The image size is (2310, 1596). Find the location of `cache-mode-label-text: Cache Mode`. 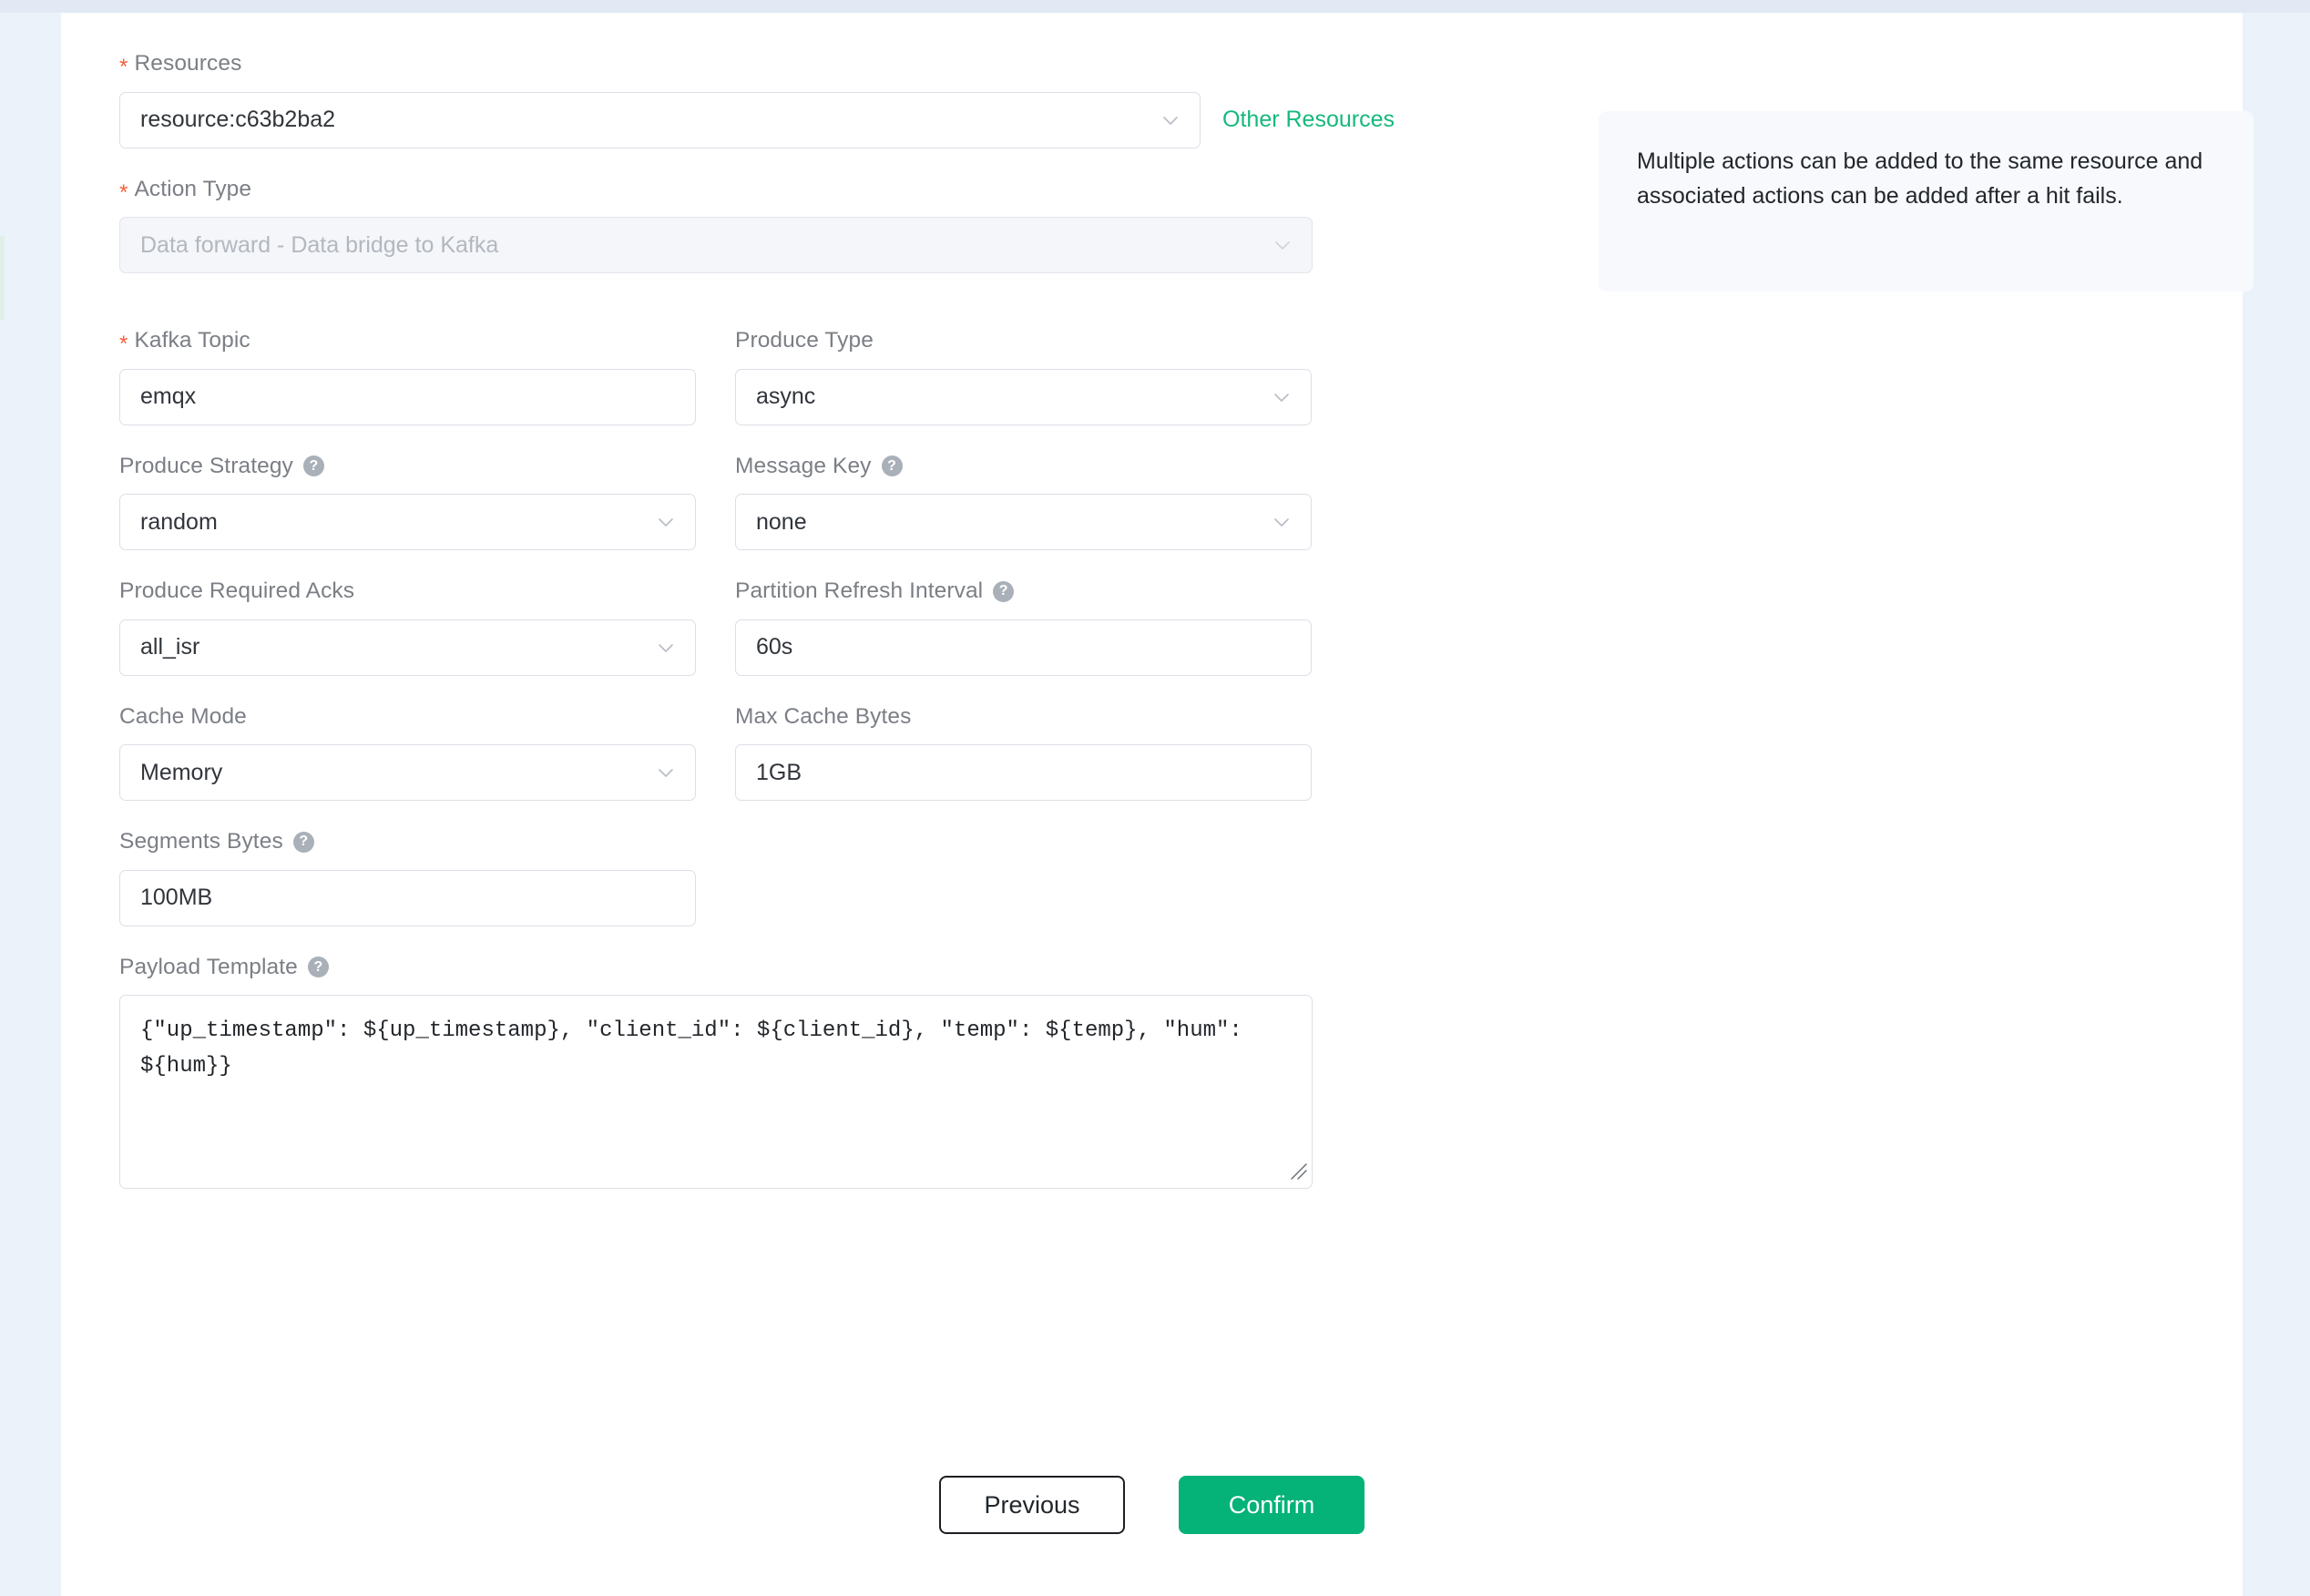

cache-mode-label-text: Cache Mode is located at coordinates (183, 716).